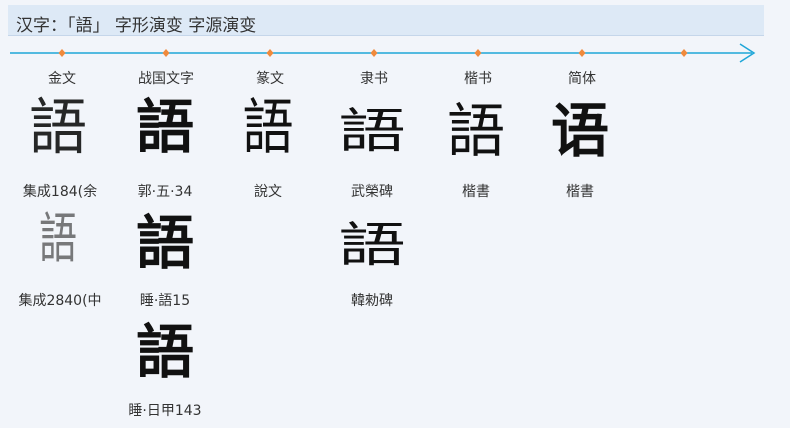  I want to click on title-bar: 汉字：「語」 字形演变 字源演变, so click(386, 20).